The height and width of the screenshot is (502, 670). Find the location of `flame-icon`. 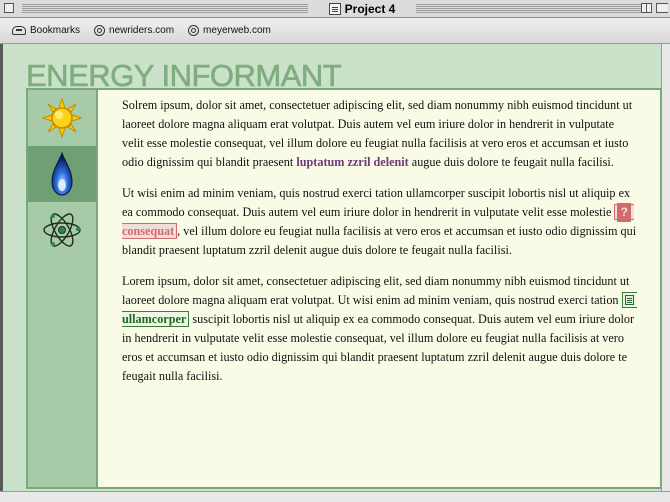

flame-icon is located at coordinates (62, 174).